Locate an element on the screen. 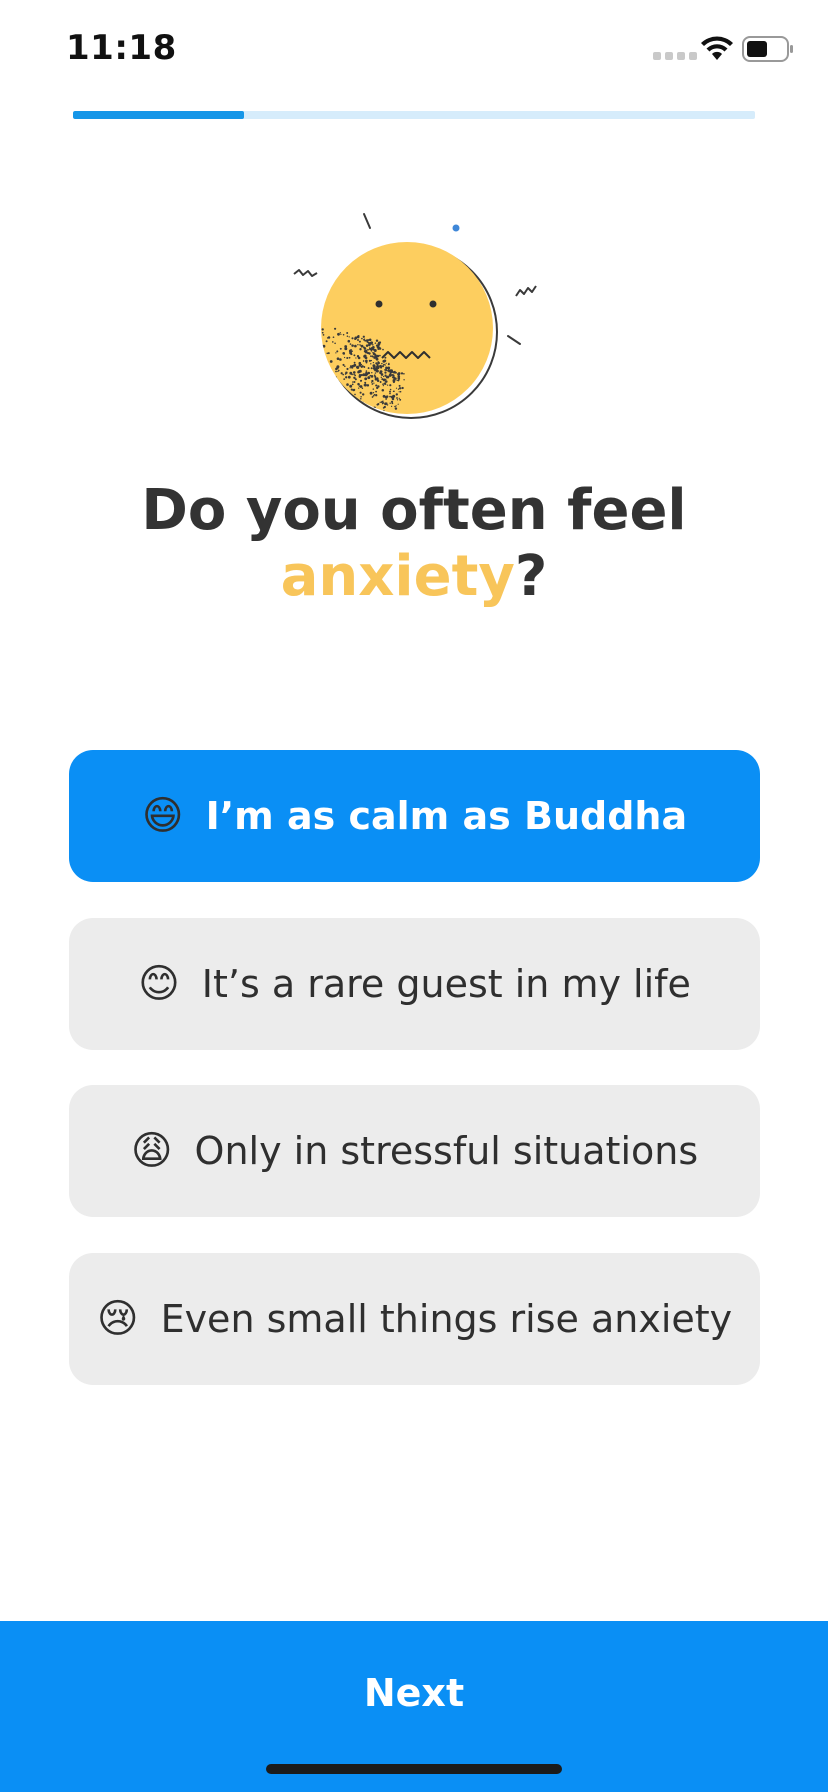 The width and height of the screenshot is (828, 1792). status-bar: 11:18 is located at coordinates (414, 50).